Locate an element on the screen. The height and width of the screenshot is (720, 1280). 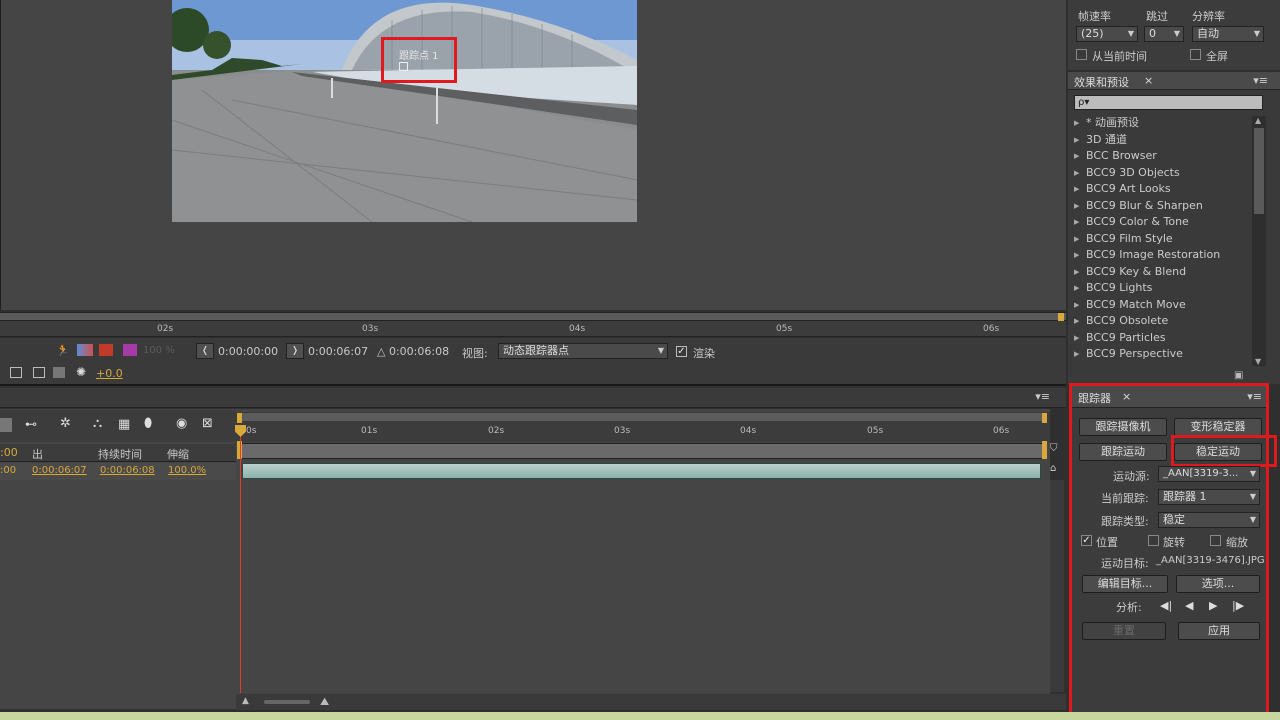
list-item: BCC9 Perspective is located at coordinates (1161, 354).